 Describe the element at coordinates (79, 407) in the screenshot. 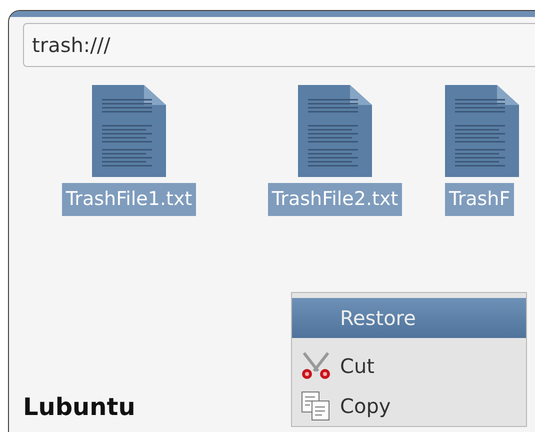

I see `caption-text: Lubuntu` at that location.